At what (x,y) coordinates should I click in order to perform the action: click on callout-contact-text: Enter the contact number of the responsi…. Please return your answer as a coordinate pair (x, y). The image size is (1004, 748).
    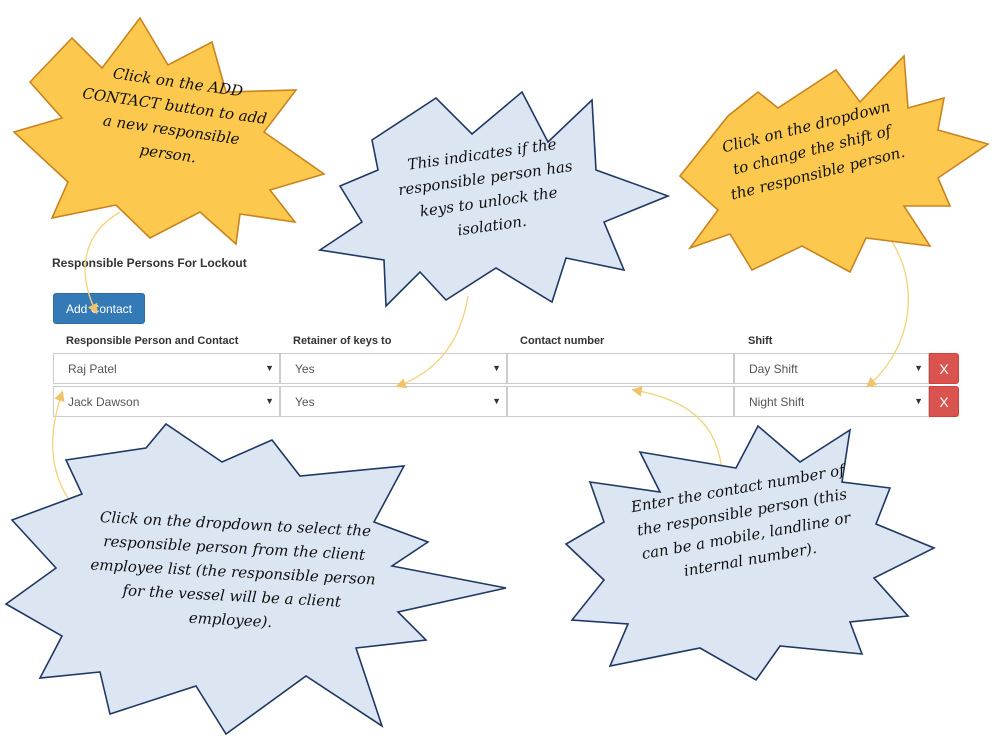
    Looking at the image, I should click on (740, 520).